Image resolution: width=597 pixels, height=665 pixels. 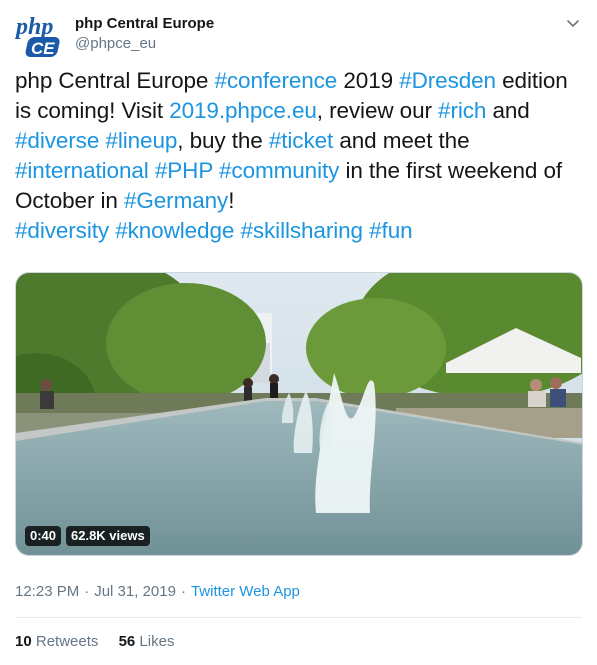 What do you see at coordinates (275, 80) in the screenshot?
I see `hashtag-link: #conference` at bounding box center [275, 80].